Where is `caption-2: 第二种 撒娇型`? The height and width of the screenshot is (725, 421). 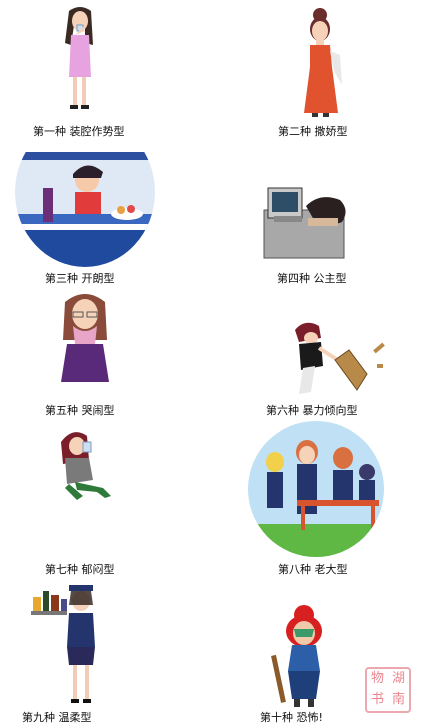
caption-2: 第二种 撒娇型 is located at coordinates (313, 131).